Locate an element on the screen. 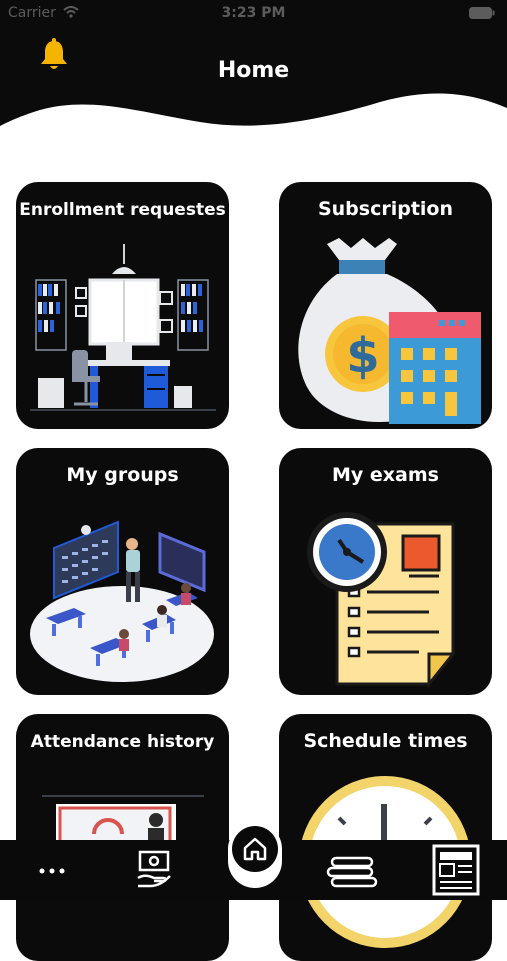 This screenshot has width=507, height=961. nav-library is located at coordinates (354, 870).